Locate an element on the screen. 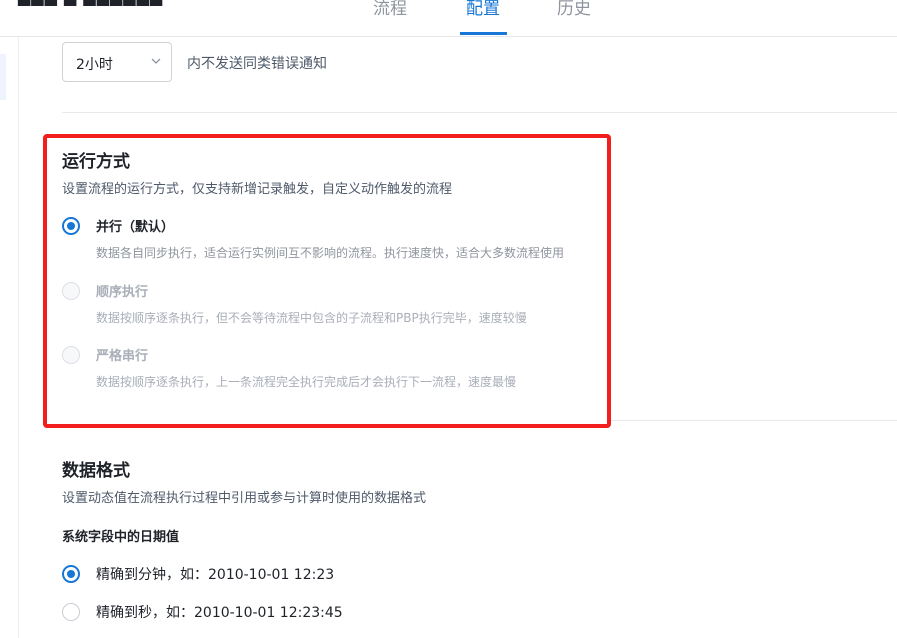 This screenshot has width=897, height=638. left-sidebar is located at coordinates (9, 337).